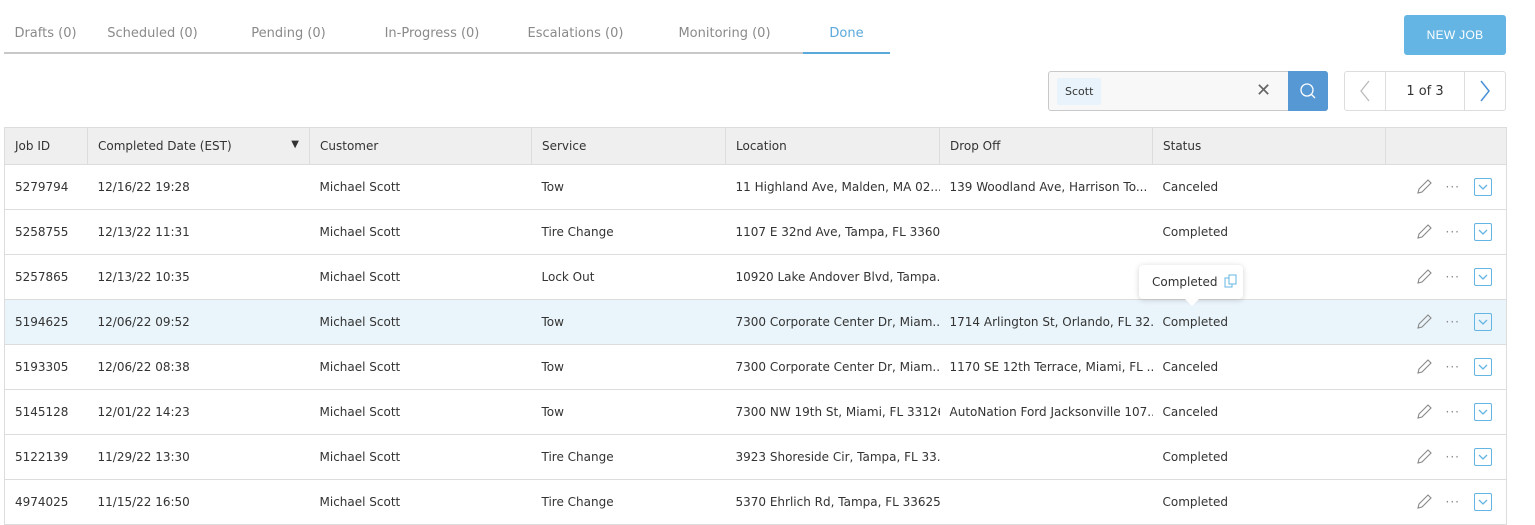  Describe the element at coordinates (575, 37) in the screenshot. I see `tab-escalations: Escalations (0)` at that location.